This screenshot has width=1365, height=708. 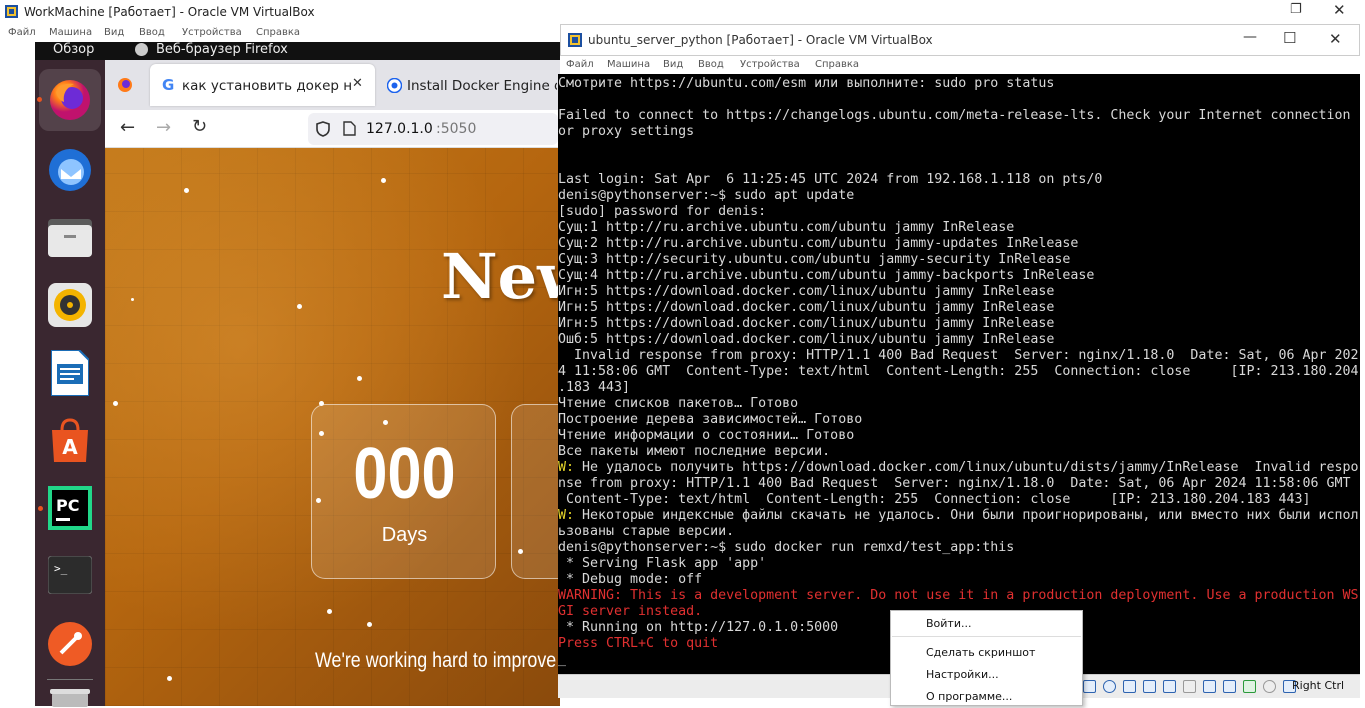 I want to click on url-bar: 127.0.1.0 :5050, so click(x=433, y=129).